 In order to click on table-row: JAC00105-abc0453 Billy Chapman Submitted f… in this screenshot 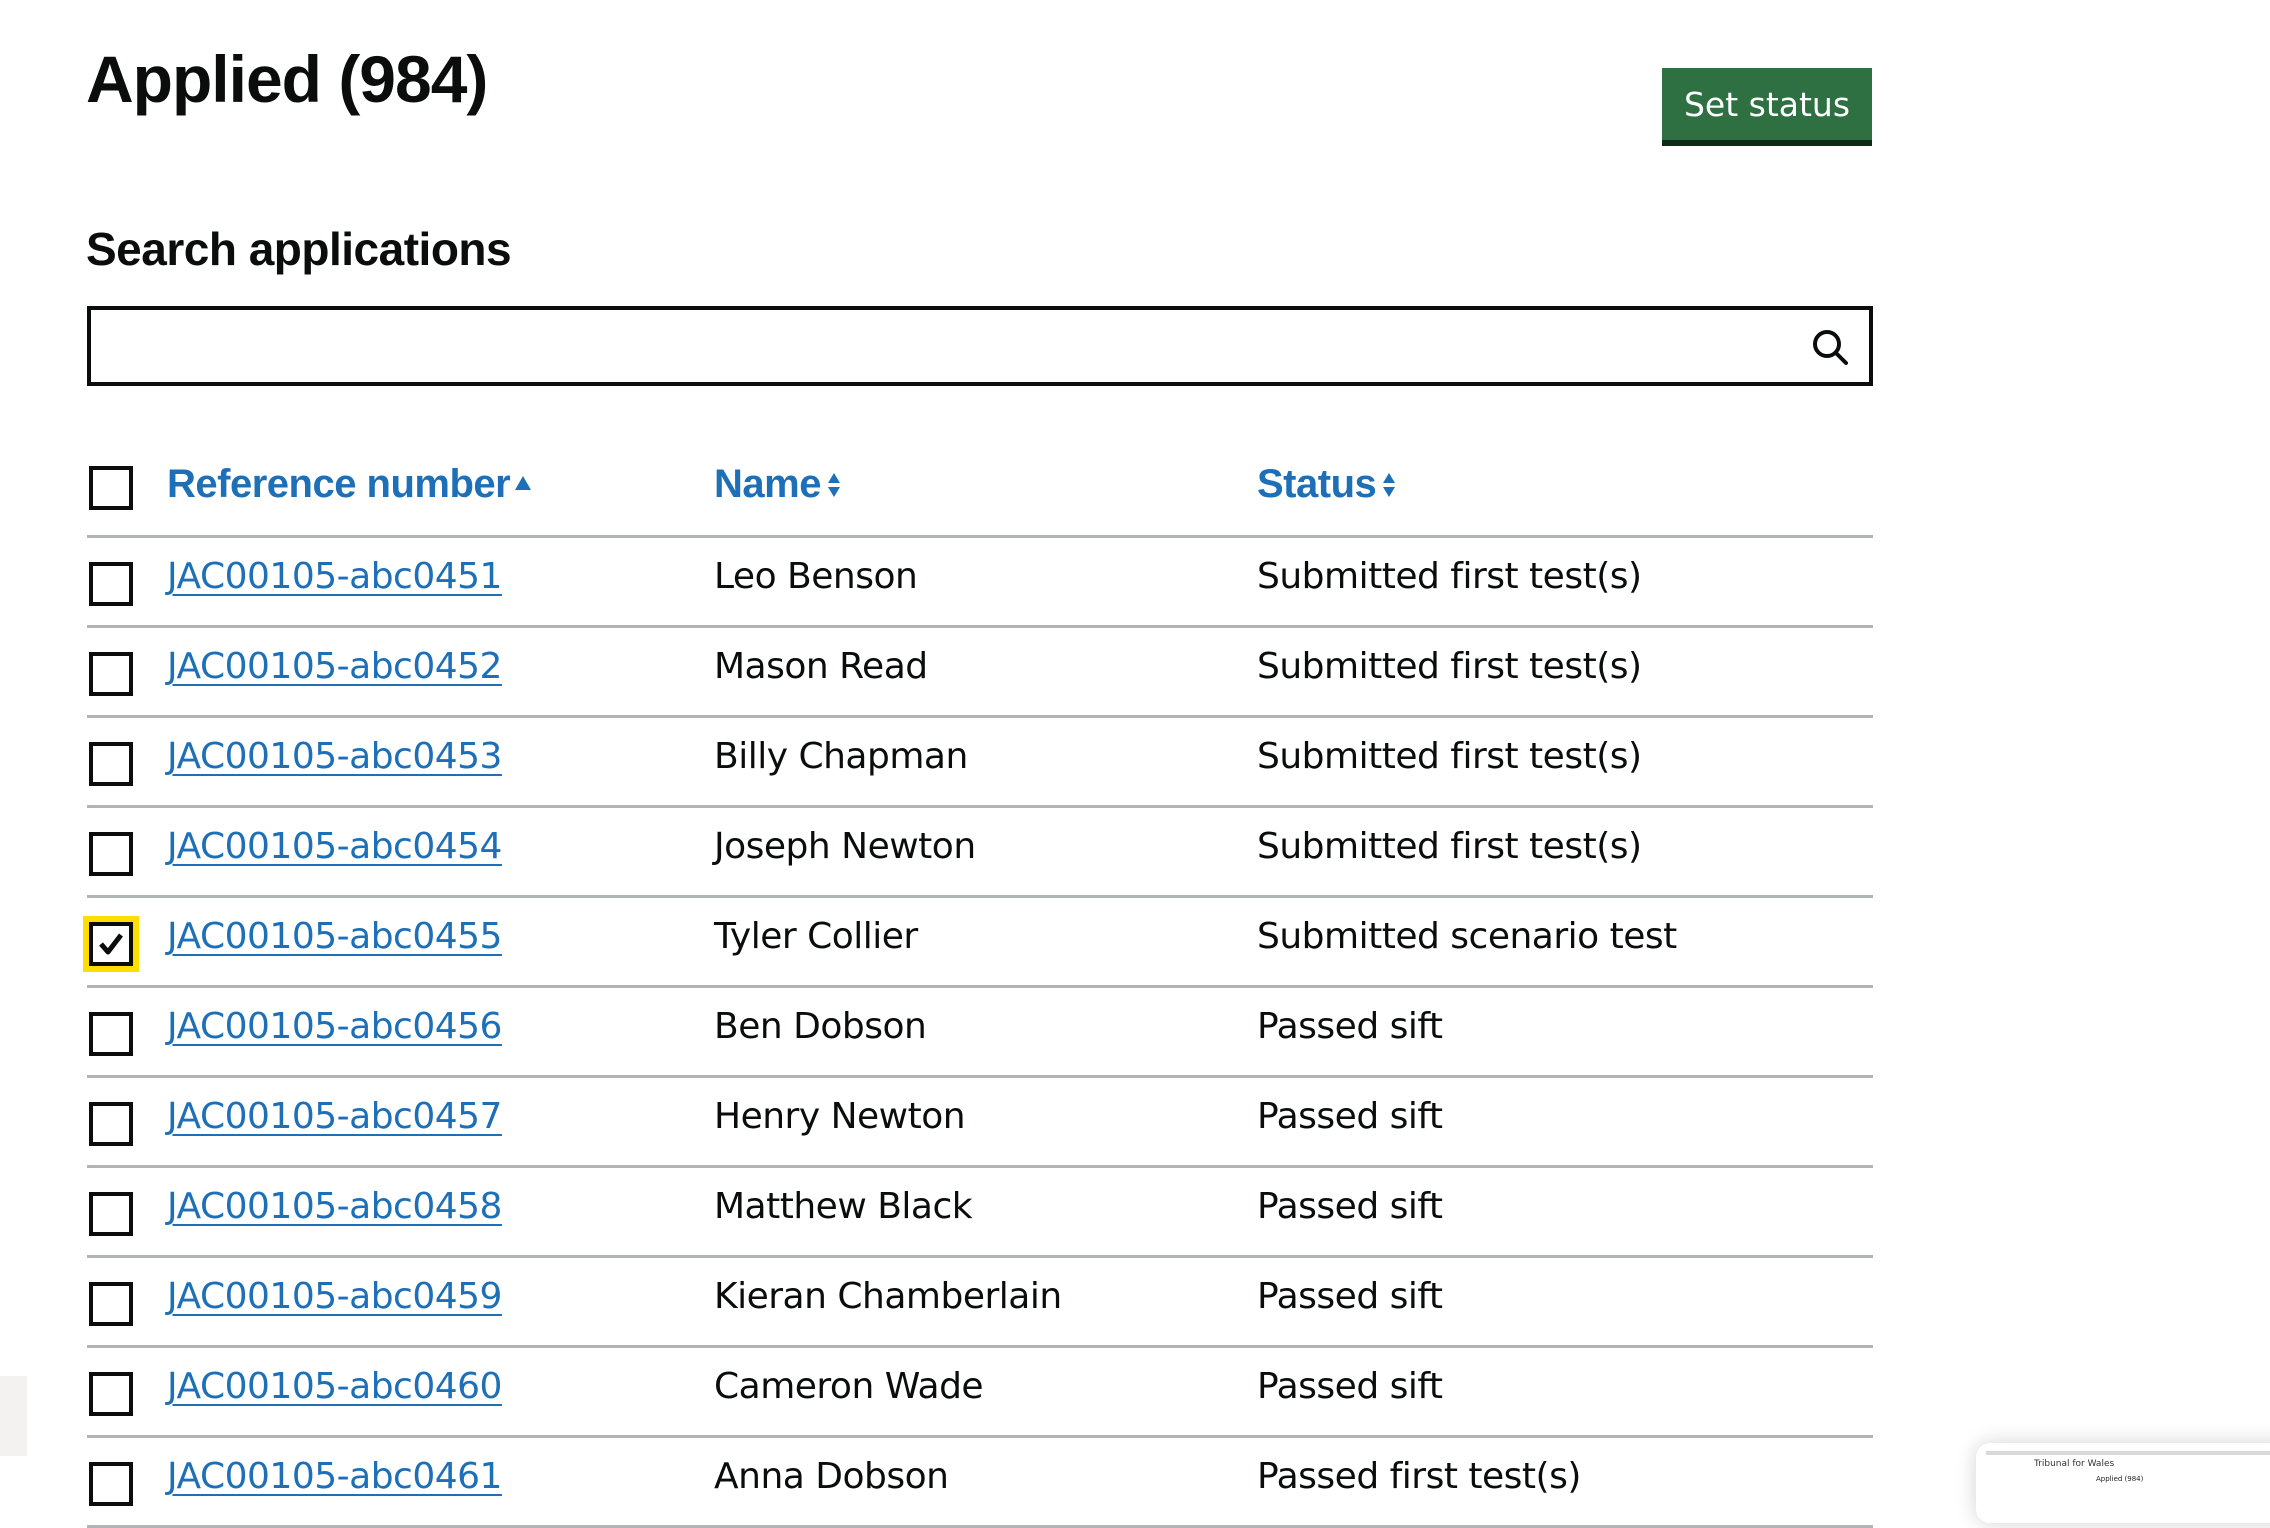, I will do `click(980, 763)`.